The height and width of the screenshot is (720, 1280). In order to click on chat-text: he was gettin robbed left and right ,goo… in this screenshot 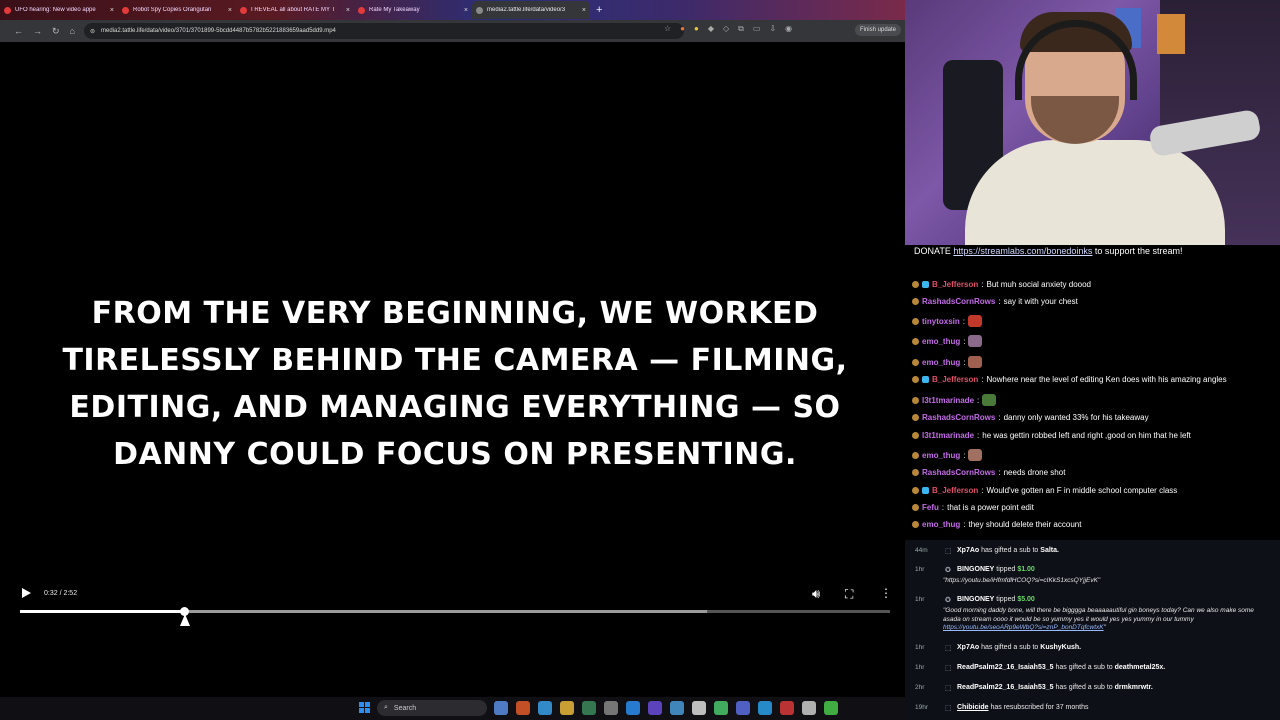, I will do `click(1086, 435)`.